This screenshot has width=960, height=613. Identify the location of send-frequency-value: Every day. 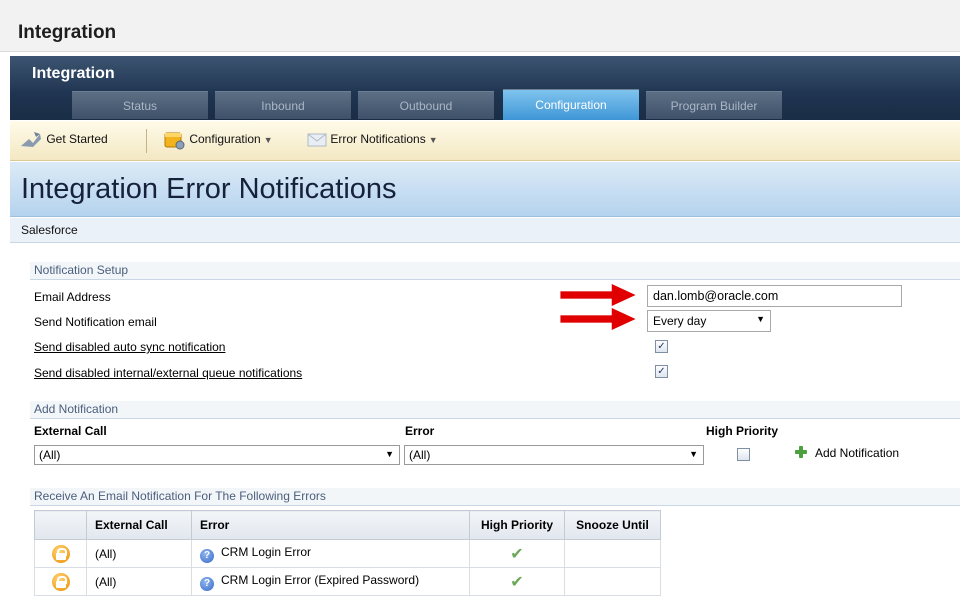
(680, 321).